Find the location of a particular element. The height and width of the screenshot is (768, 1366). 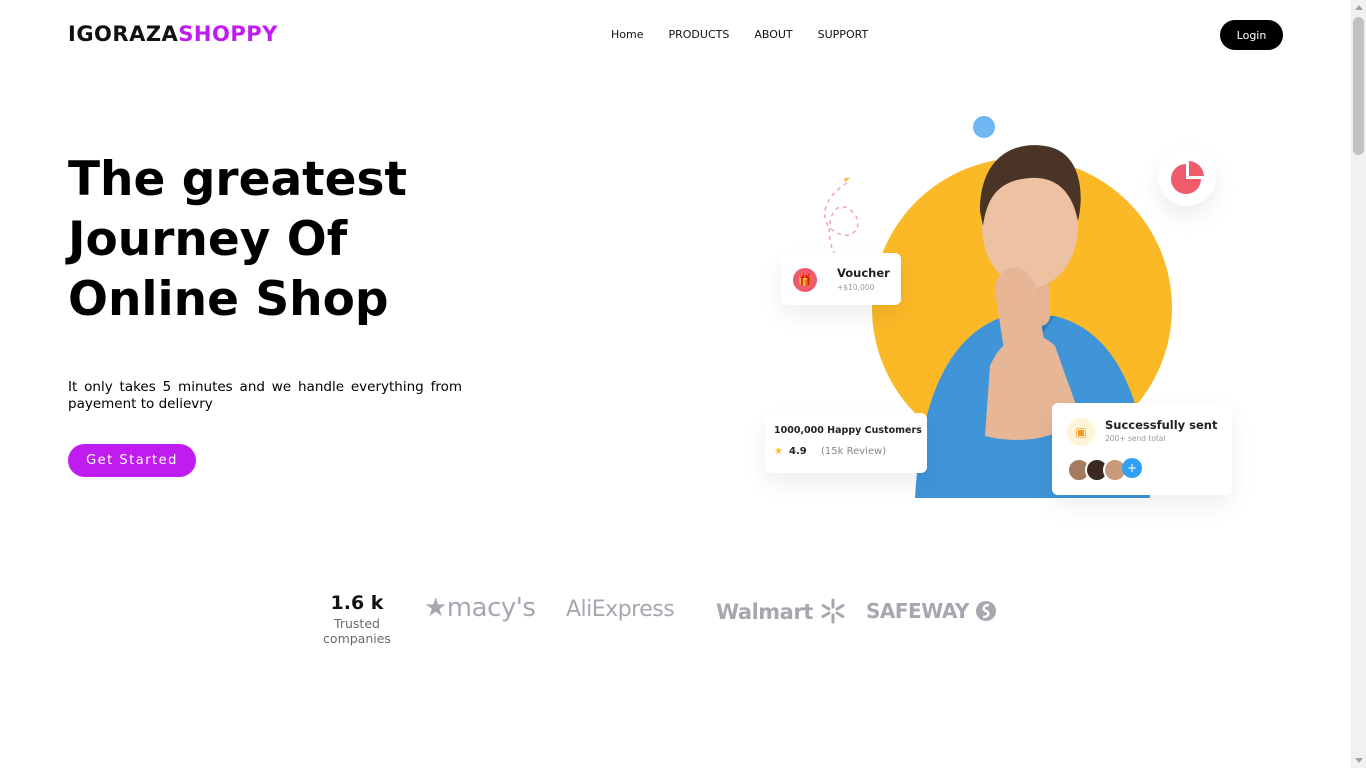

site-logo: IGORAZASHOPPY is located at coordinates (173, 34).